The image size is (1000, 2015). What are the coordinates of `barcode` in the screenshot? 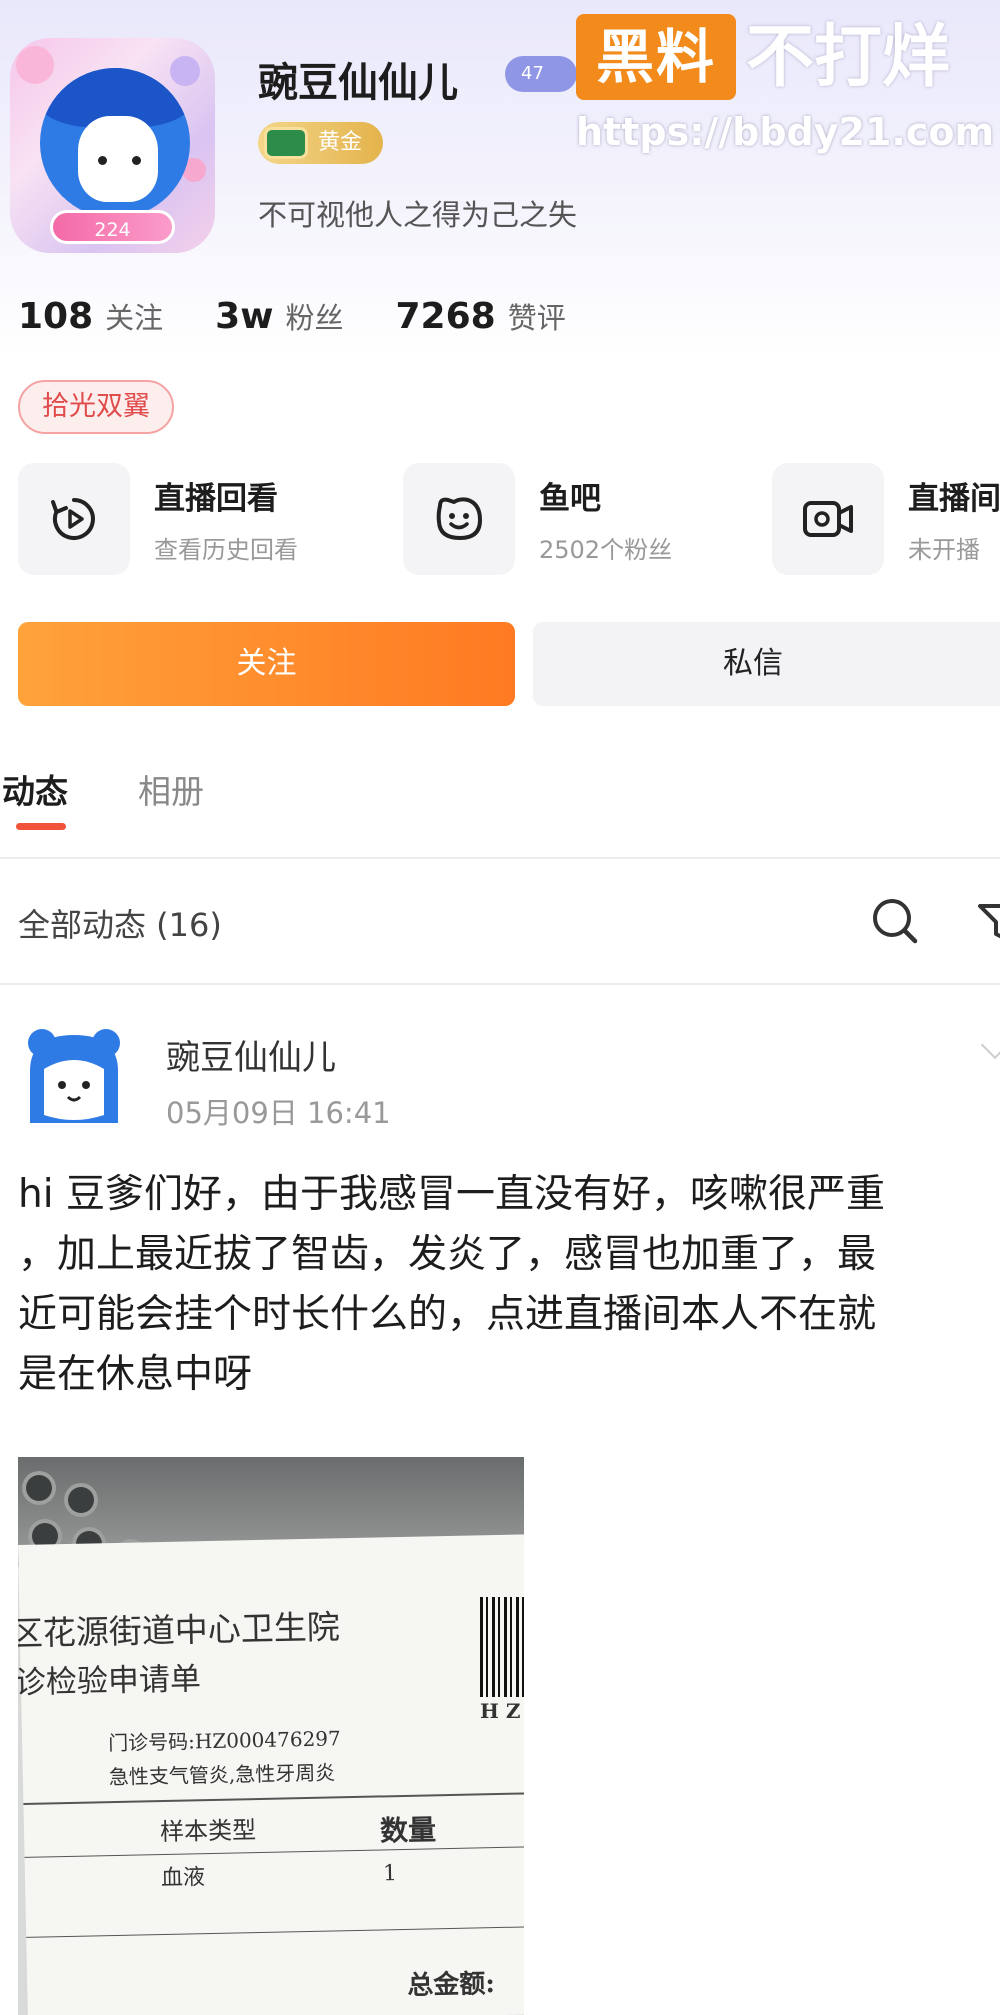 It's located at (502, 1647).